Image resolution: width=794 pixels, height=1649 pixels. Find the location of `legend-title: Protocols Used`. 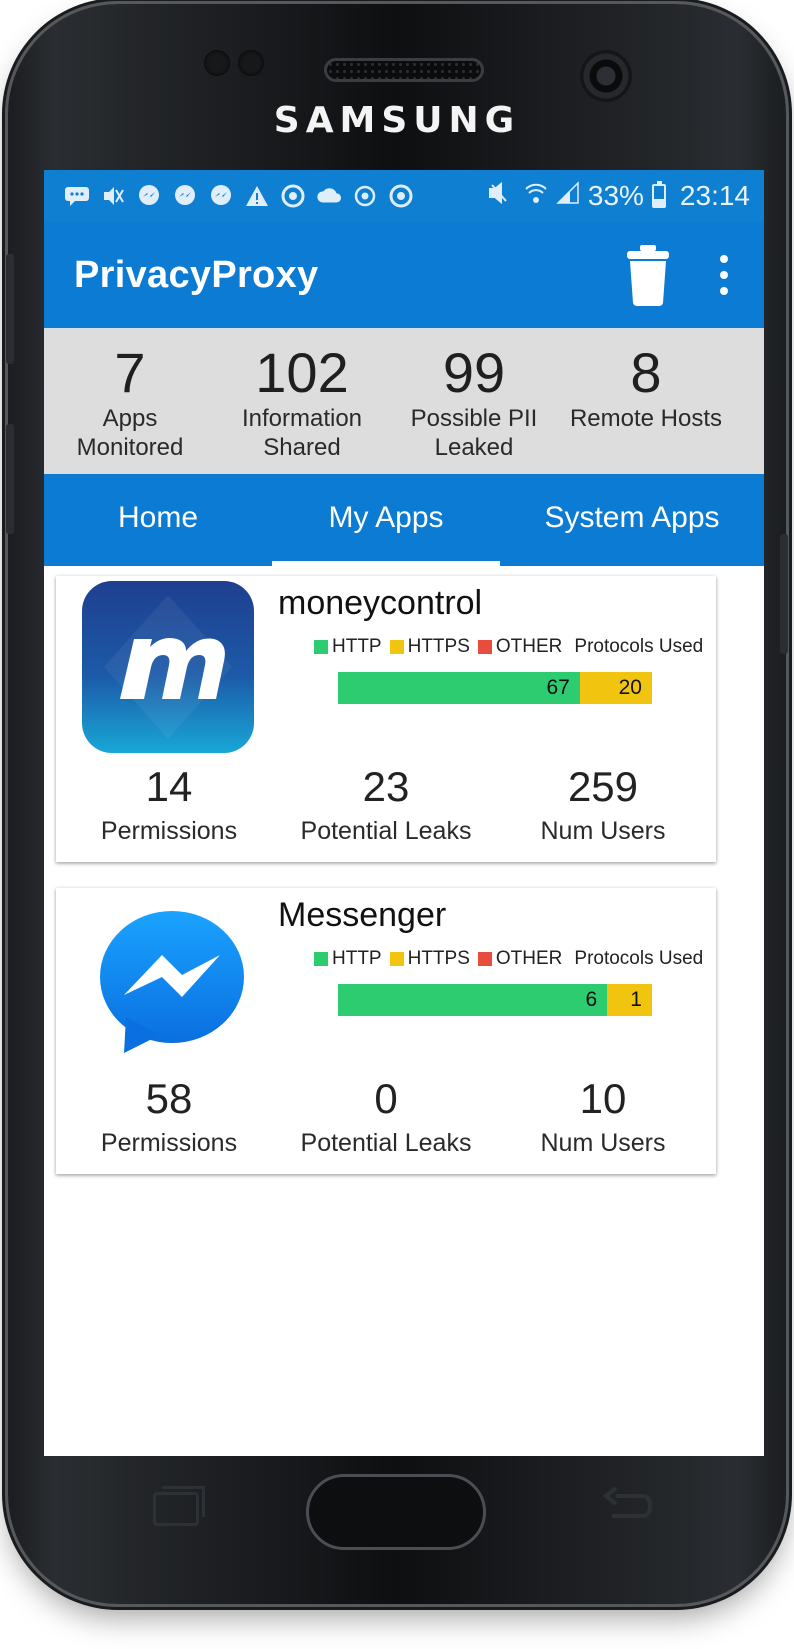

legend-title: Protocols Used is located at coordinates (639, 958).